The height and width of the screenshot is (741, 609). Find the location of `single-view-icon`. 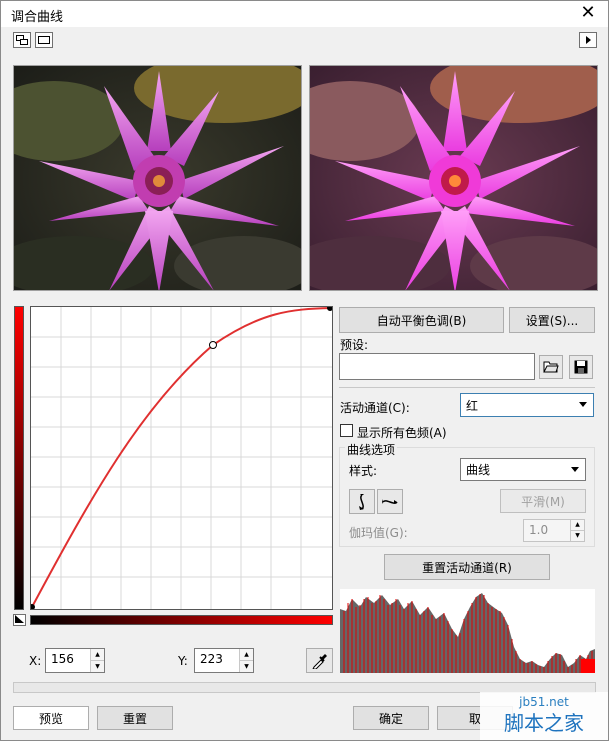

single-view-icon is located at coordinates (44, 40).